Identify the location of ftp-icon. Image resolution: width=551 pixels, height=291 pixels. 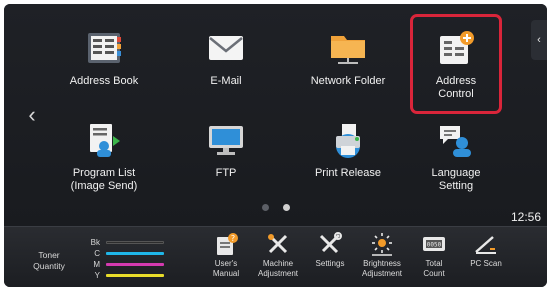
(226, 140).